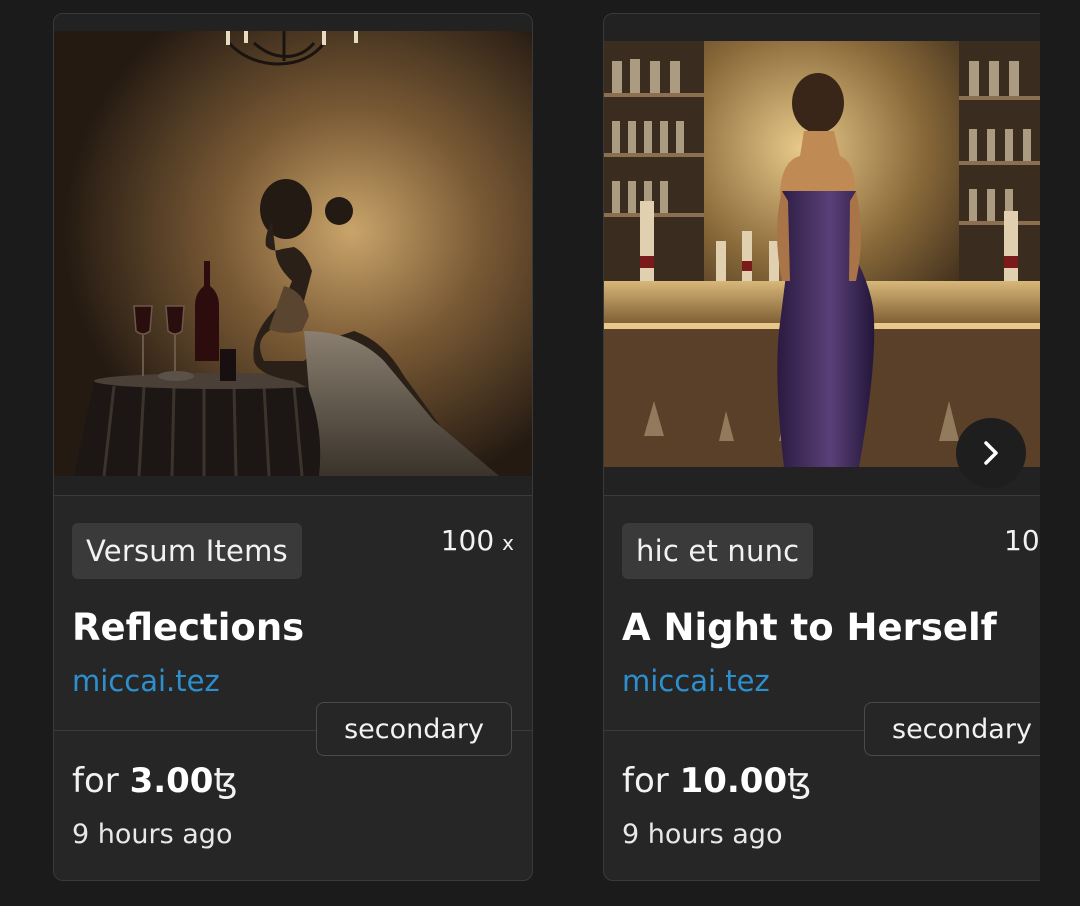  I want to click on edition-multiplier: x, so click(508, 543).